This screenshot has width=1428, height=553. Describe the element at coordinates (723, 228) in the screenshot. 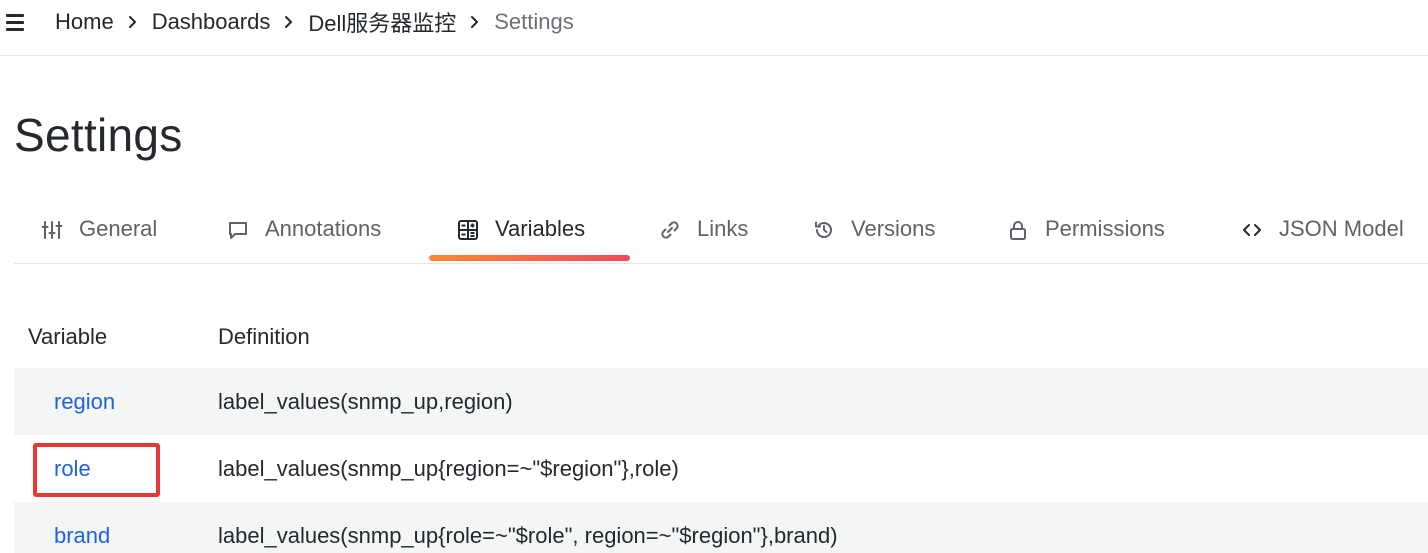

I see `tab-label: Links` at that location.